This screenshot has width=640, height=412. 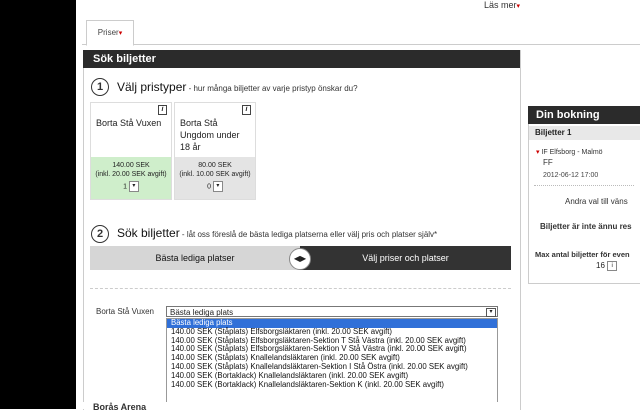 I want to click on quantity-select: 1 ▾, so click(x=131, y=186).